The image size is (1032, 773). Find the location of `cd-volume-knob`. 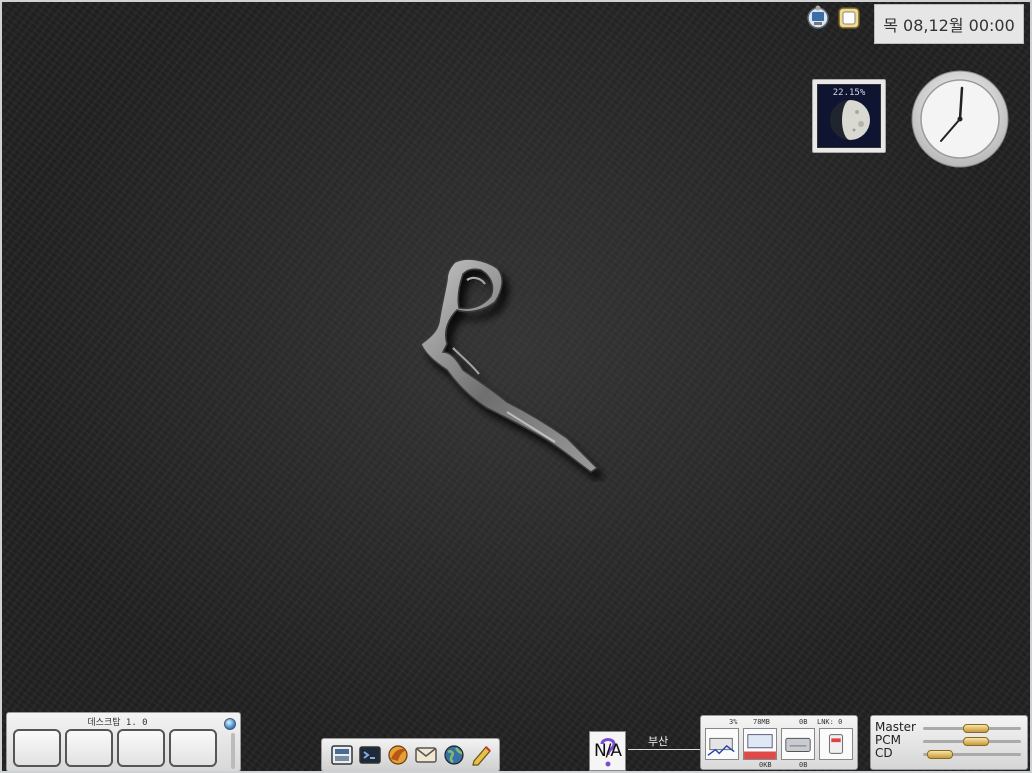

cd-volume-knob is located at coordinates (940, 754).